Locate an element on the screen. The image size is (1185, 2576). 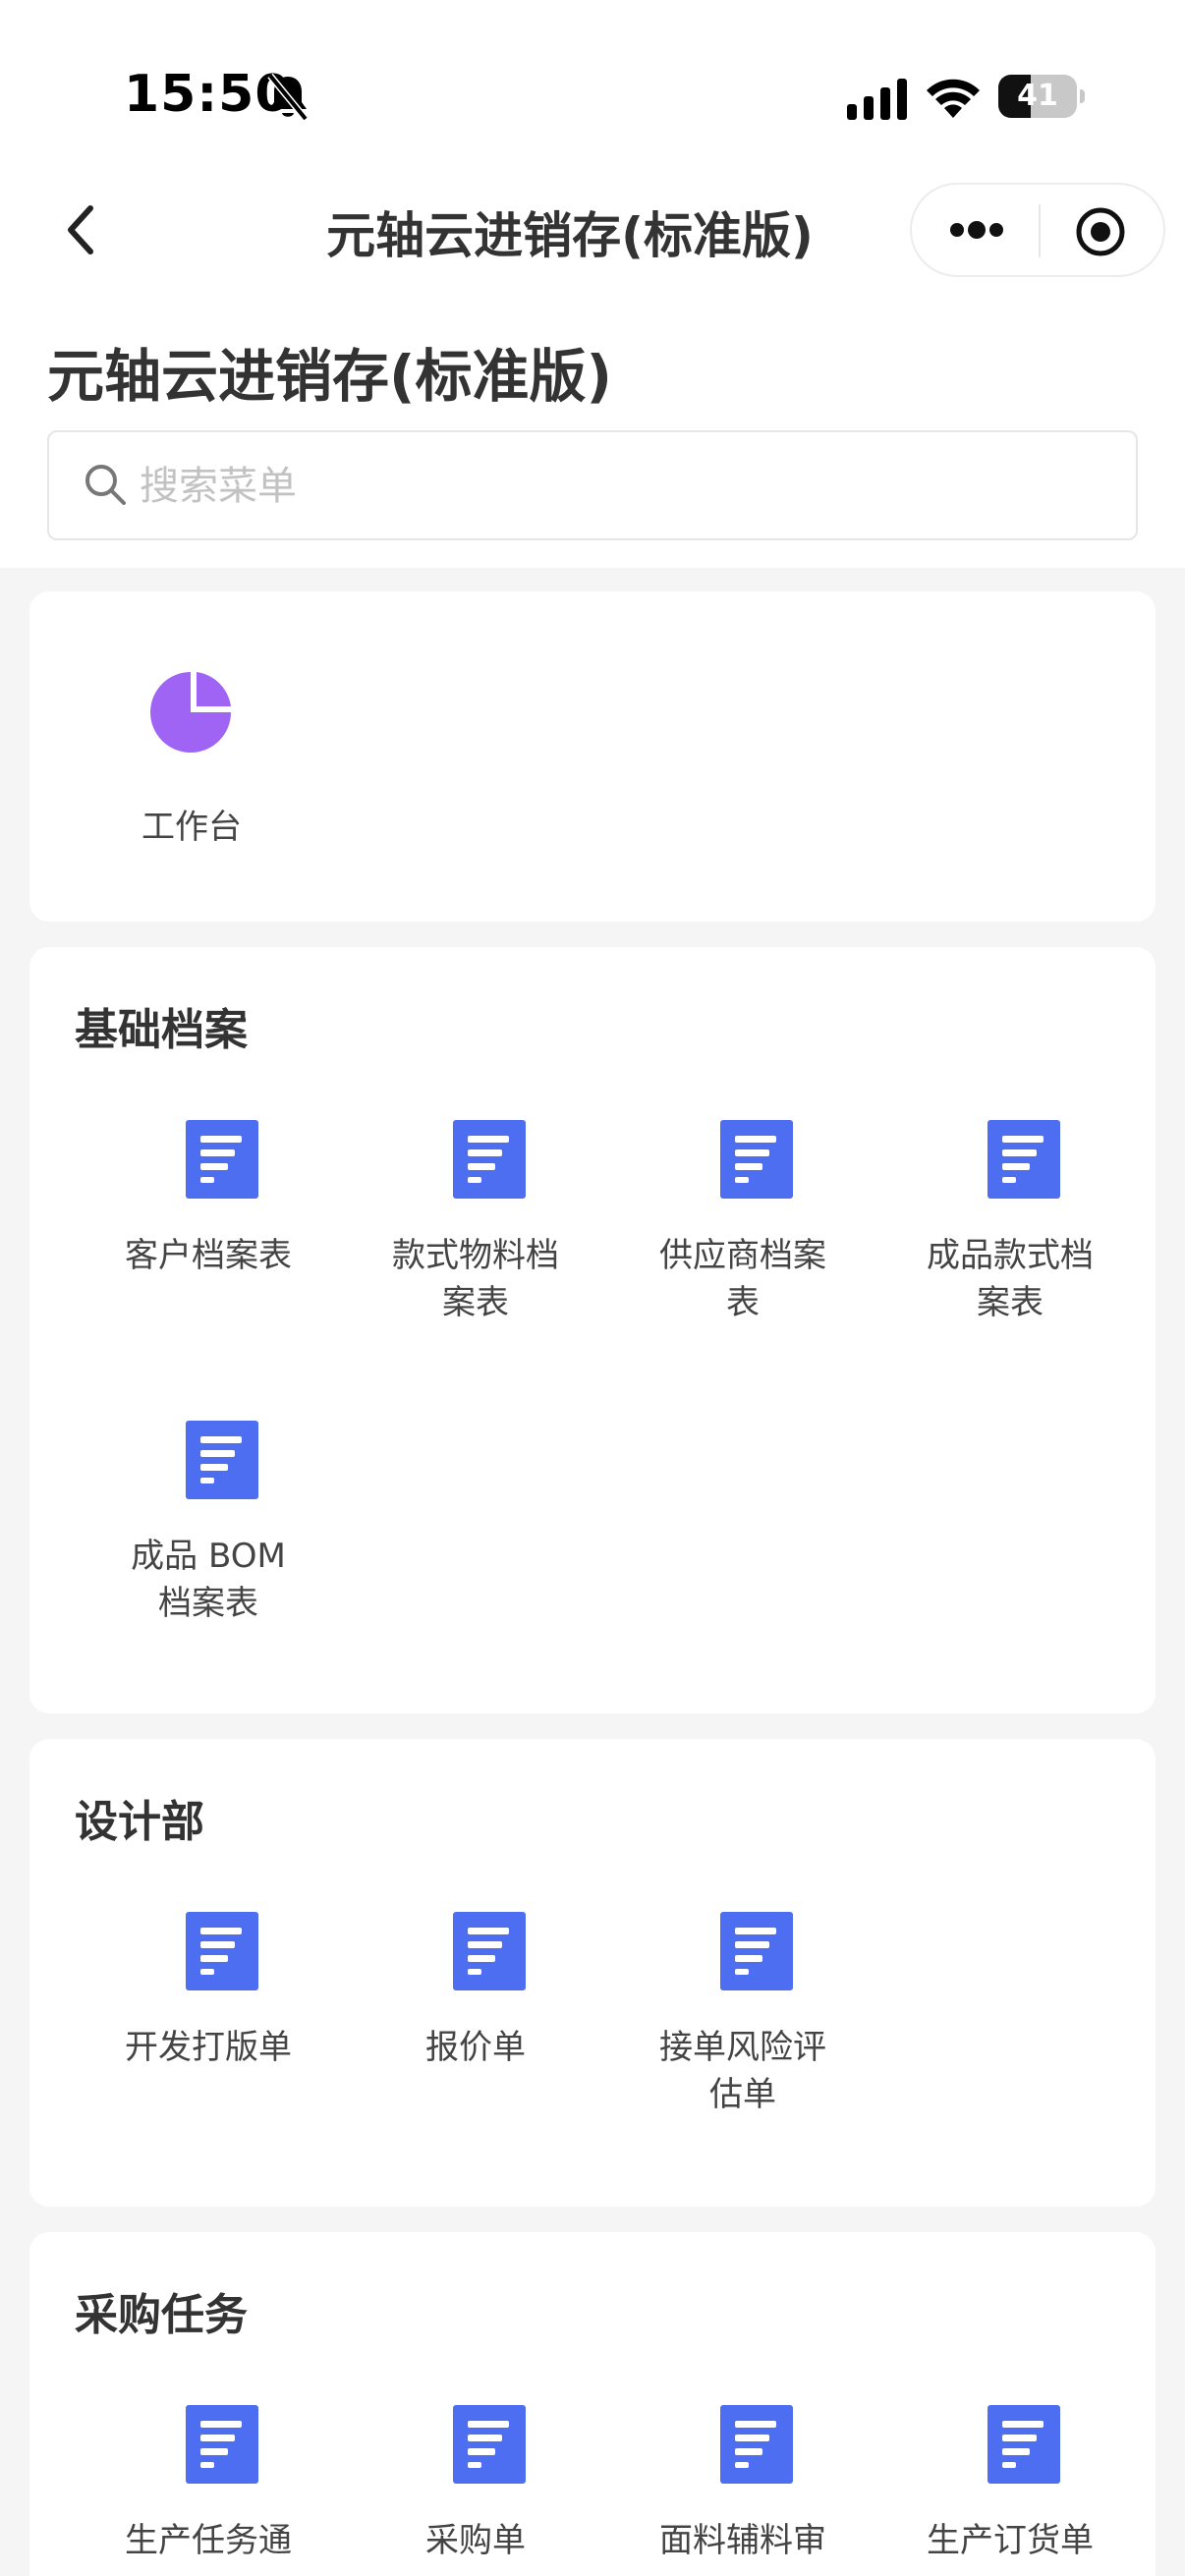
status-bar: 15:50 41 is located at coordinates (592, 73).